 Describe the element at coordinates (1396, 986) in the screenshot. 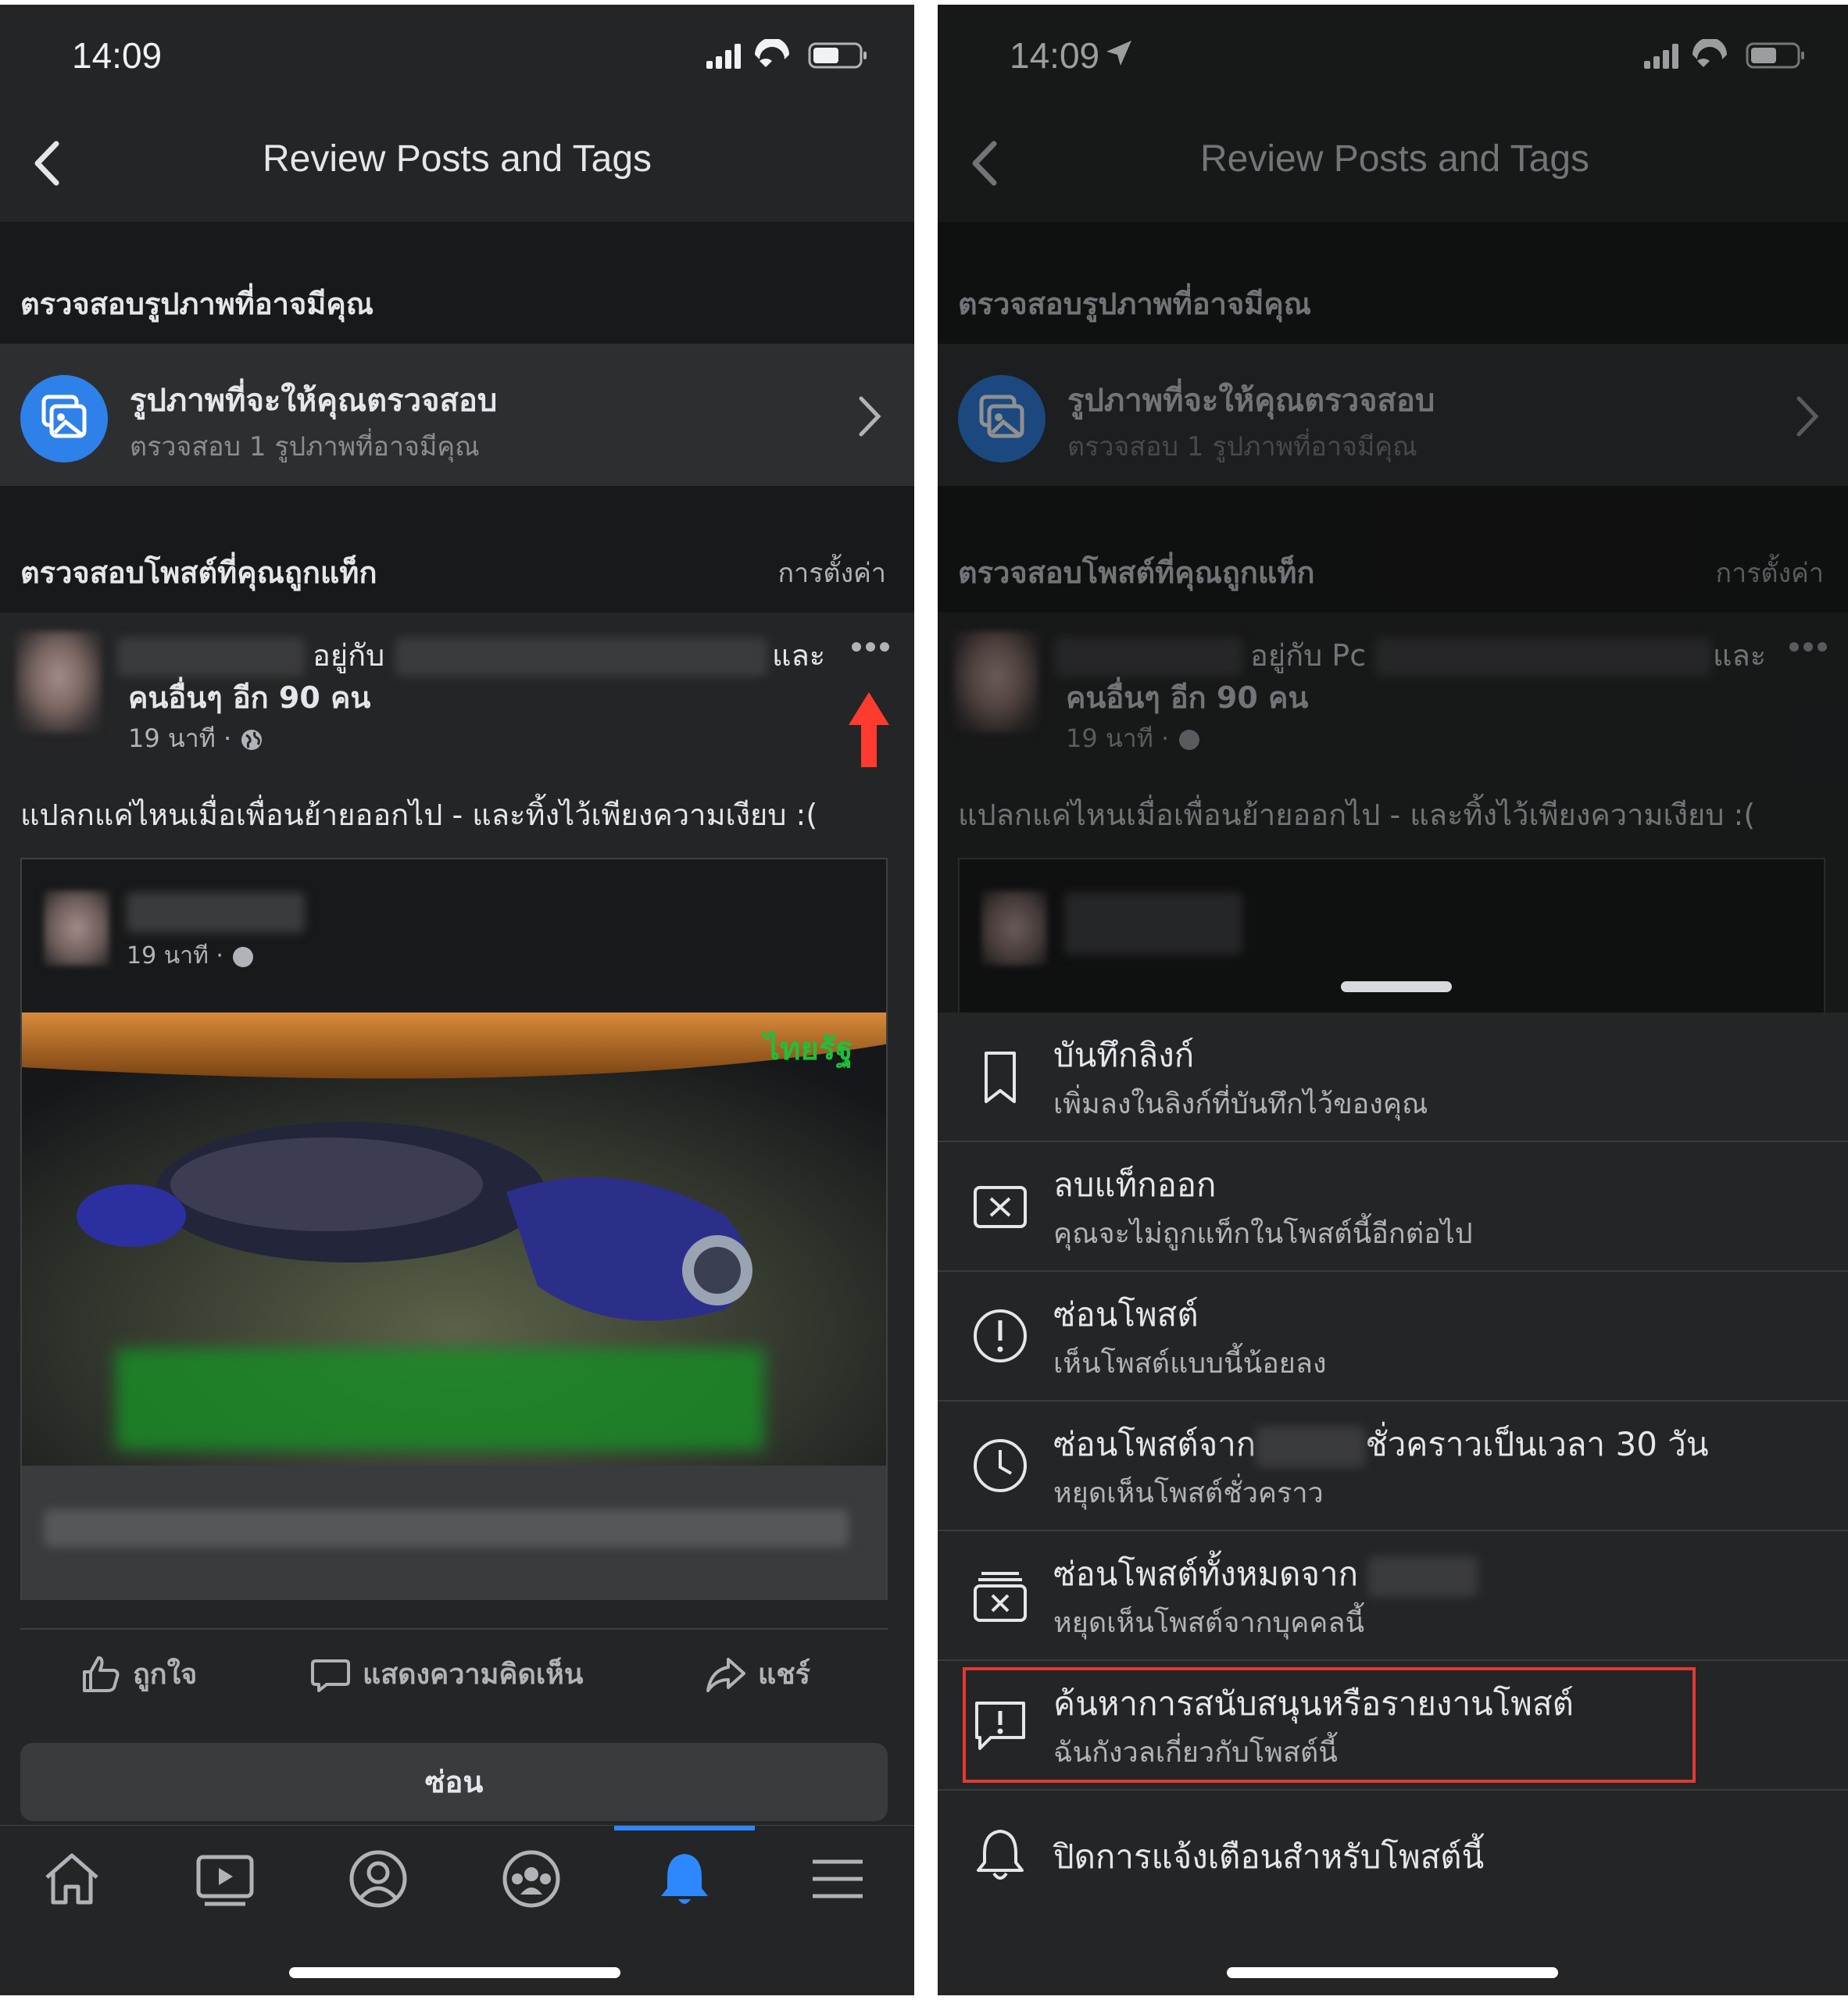

I see `sheet-grabber` at that location.